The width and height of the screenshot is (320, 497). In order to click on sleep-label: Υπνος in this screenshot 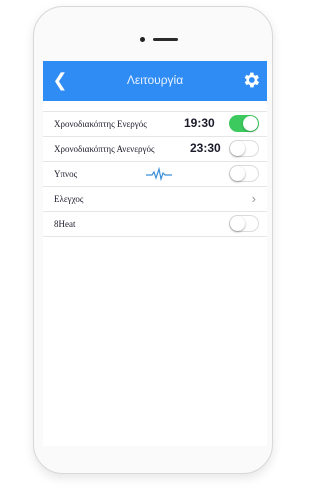, I will do `click(66, 174)`.